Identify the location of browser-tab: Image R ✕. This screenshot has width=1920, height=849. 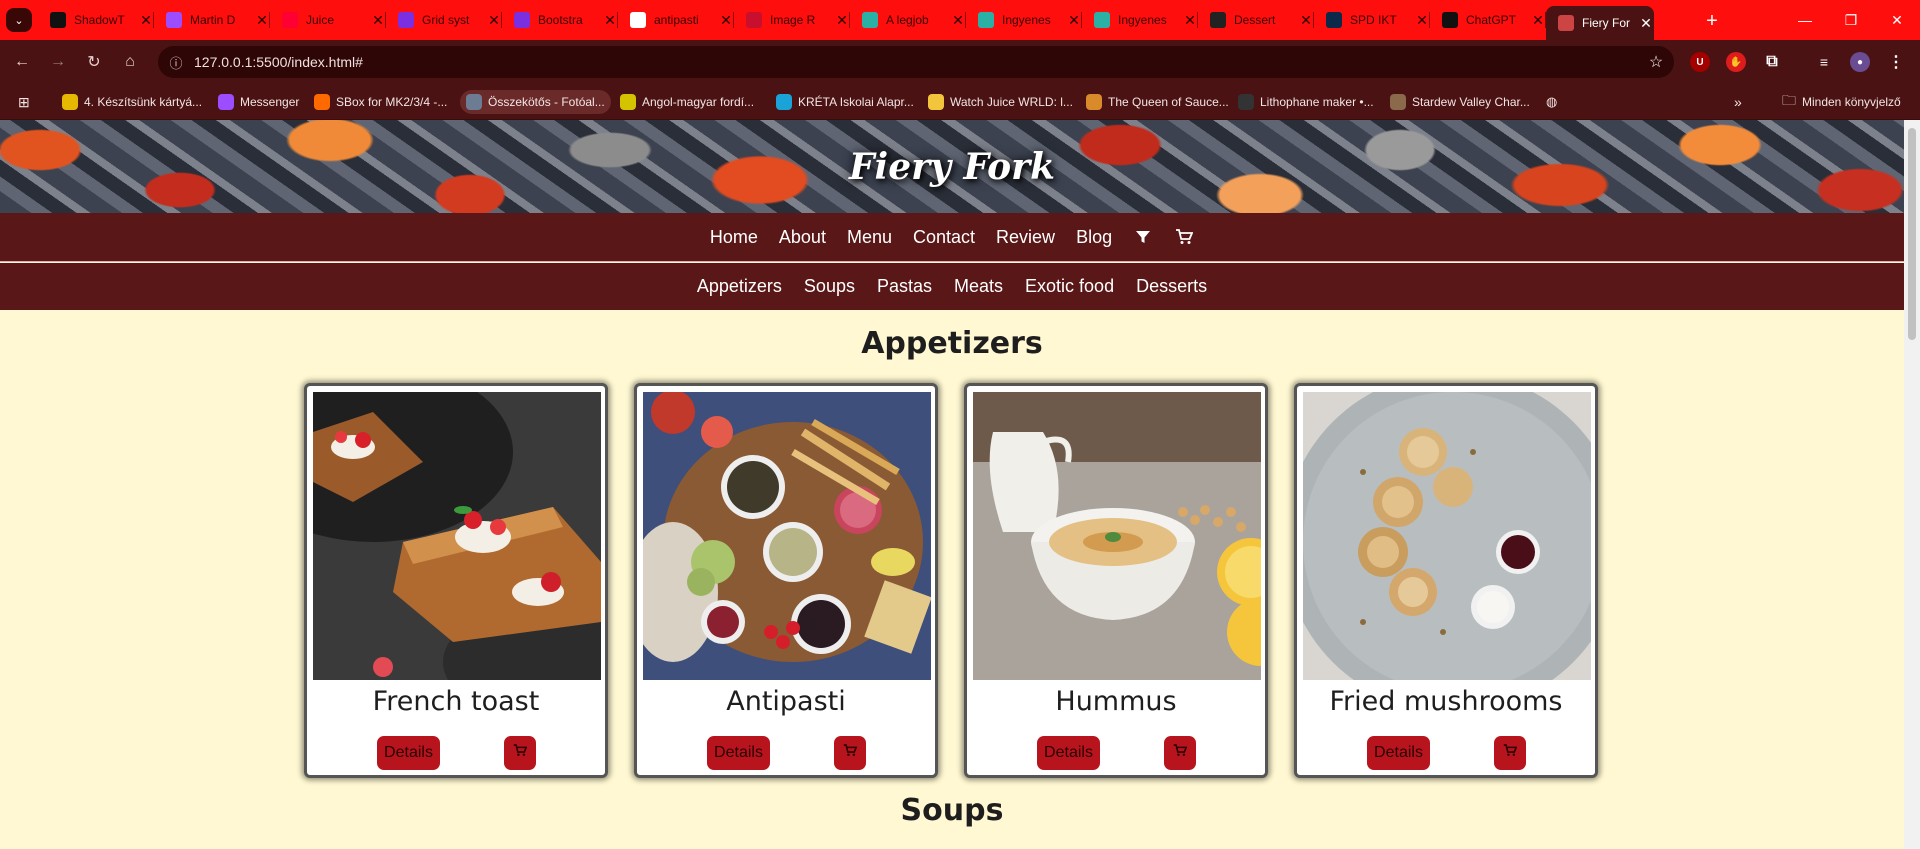
(792, 20).